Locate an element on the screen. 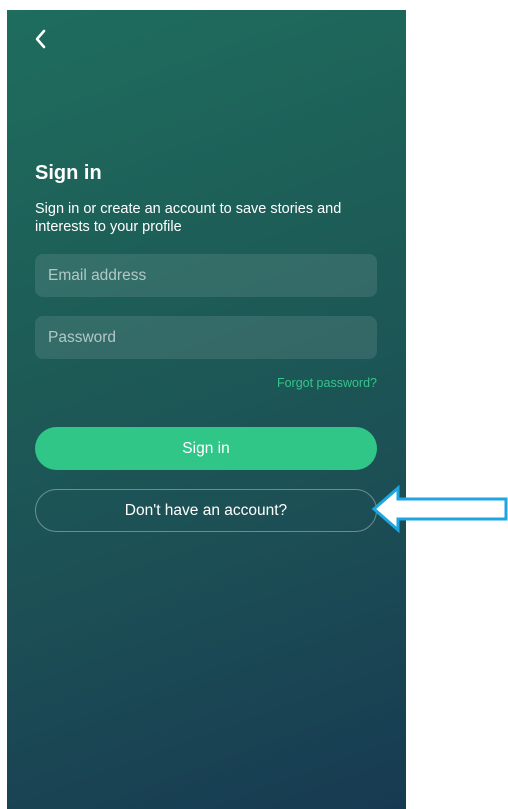 The width and height of the screenshot is (508, 809). page-title: Sign in is located at coordinates (68, 173).